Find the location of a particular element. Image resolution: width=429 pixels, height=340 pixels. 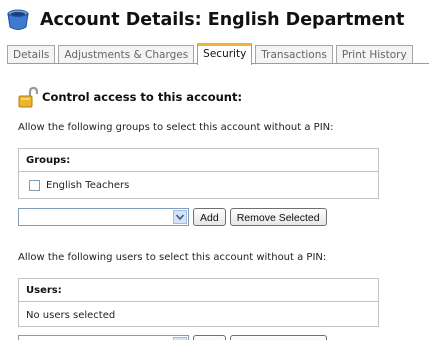

user-controls: Add Remove Selected is located at coordinates (174, 337).